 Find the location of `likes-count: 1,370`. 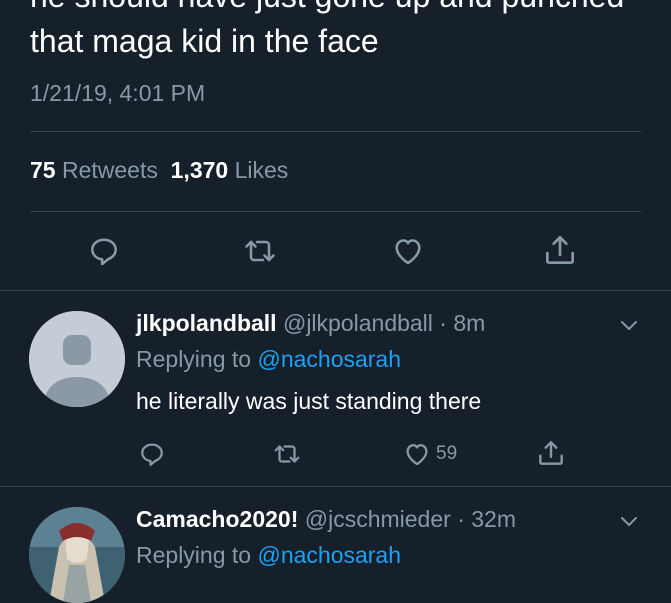

likes-count: 1,370 is located at coordinates (199, 170).